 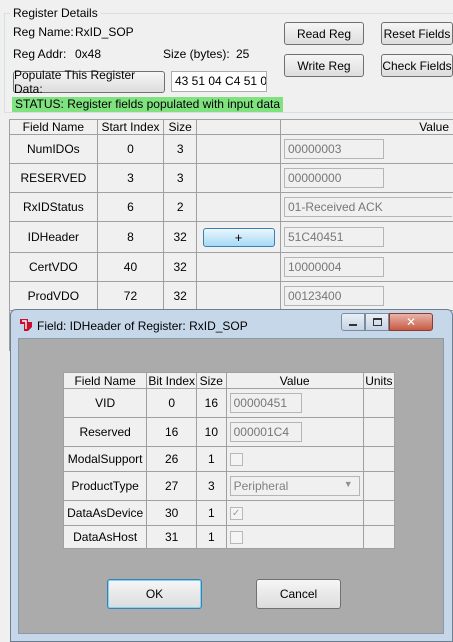 I want to click on minimize-icon, so click(x=353, y=325).